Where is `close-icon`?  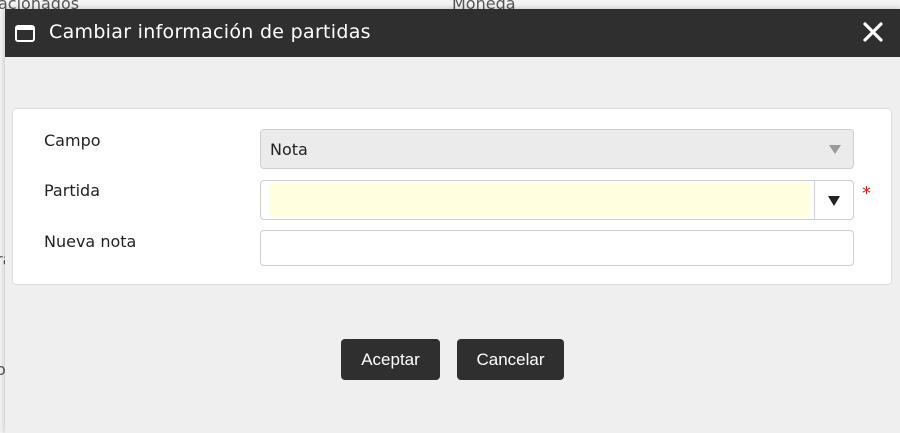 close-icon is located at coordinates (873, 32).